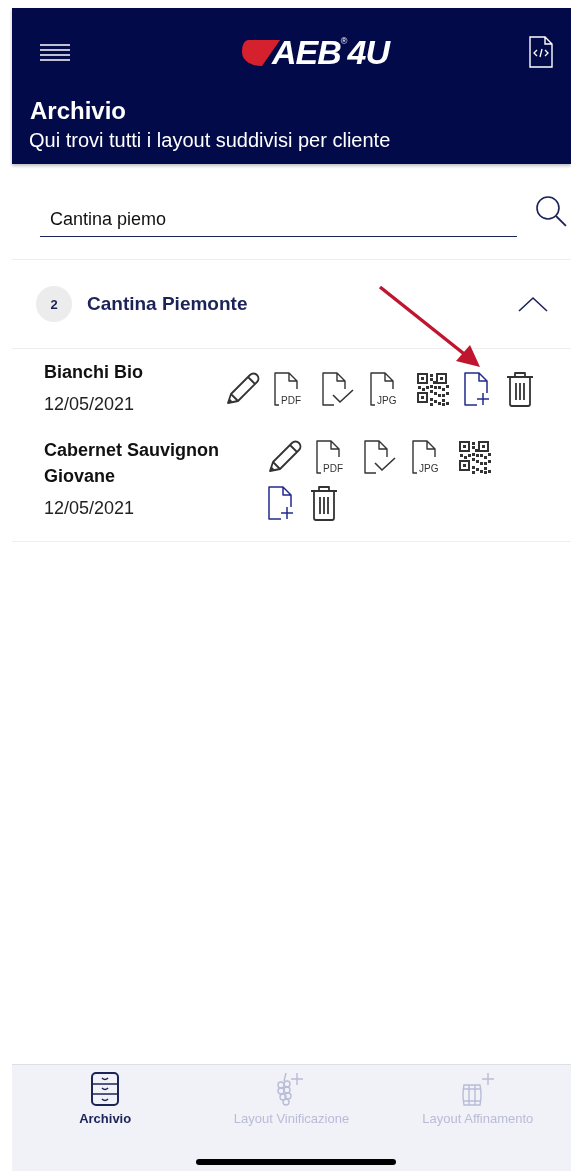  What do you see at coordinates (55, 52) in the screenshot?
I see `menu-icon` at bounding box center [55, 52].